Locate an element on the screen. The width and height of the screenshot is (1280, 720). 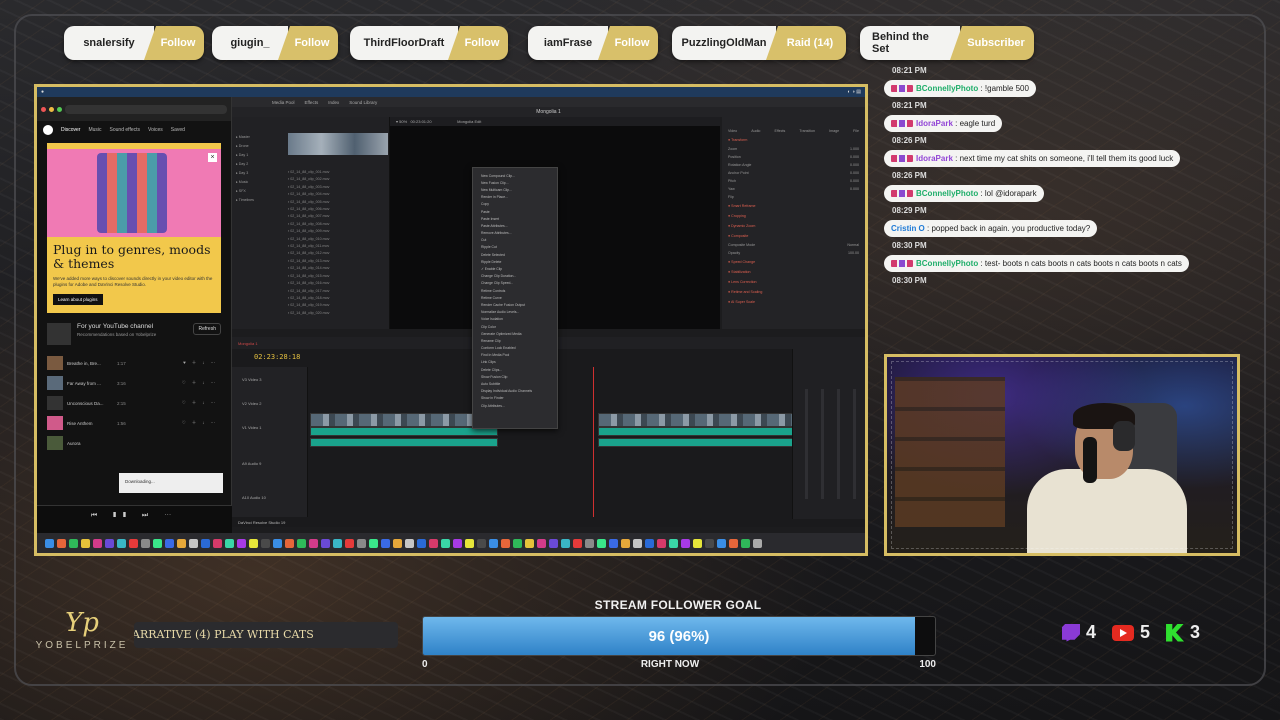
inspector-row: Flip is located at coordinates (793, 197).